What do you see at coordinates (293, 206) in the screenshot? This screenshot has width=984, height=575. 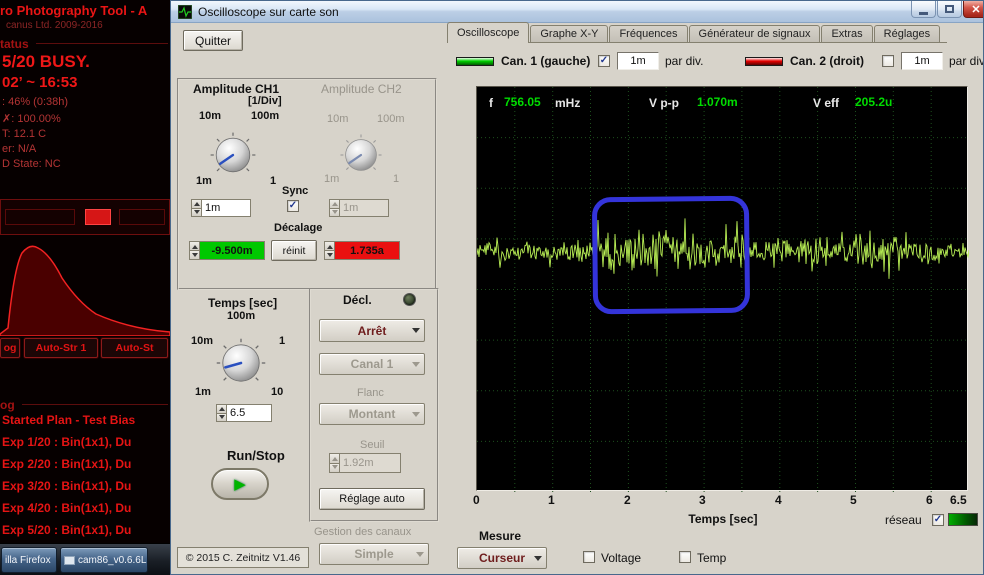 I see `sync-checkbox: ✓` at bounding box center [293, 206].